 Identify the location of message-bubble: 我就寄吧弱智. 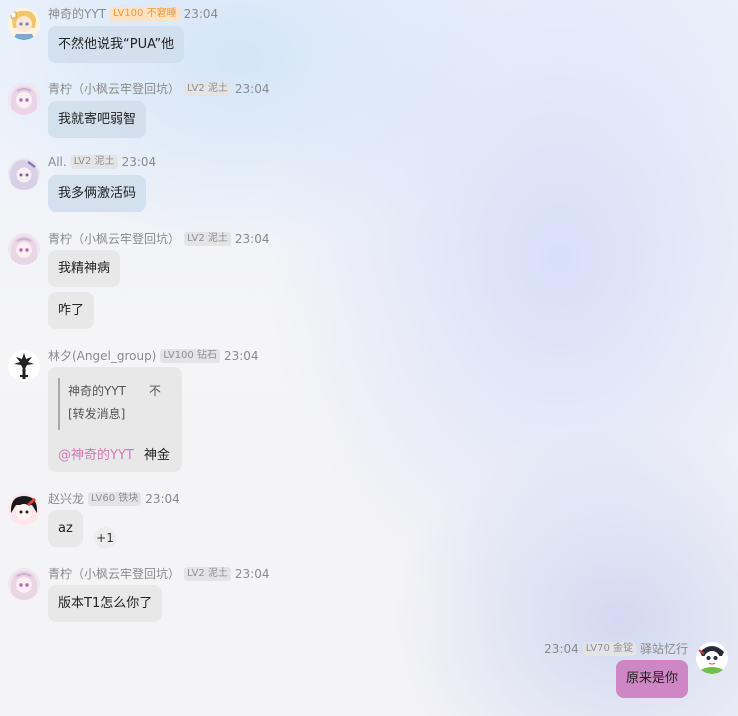
(97, 119).